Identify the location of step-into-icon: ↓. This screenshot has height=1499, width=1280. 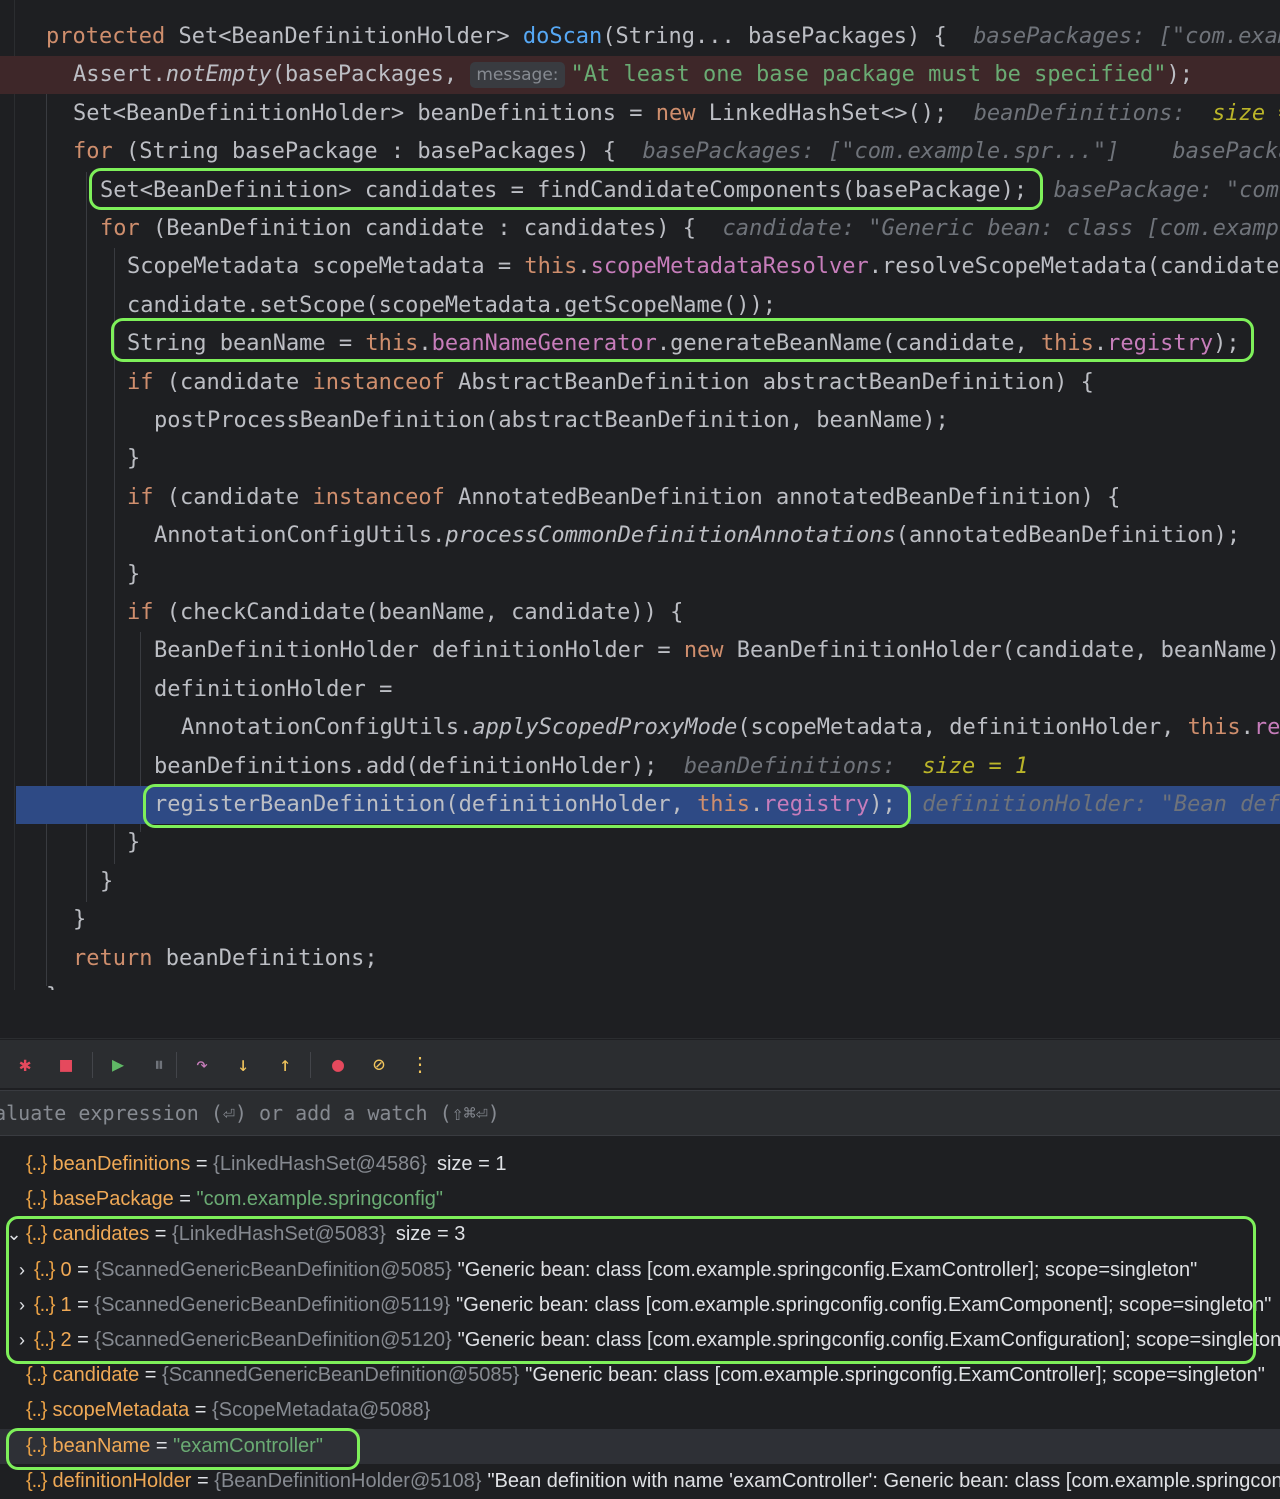
(243, 1064).